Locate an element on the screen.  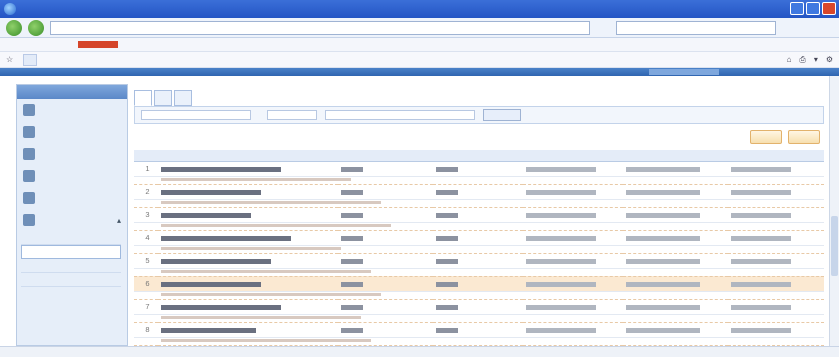
group-icon is located at coordinates (29, 154).